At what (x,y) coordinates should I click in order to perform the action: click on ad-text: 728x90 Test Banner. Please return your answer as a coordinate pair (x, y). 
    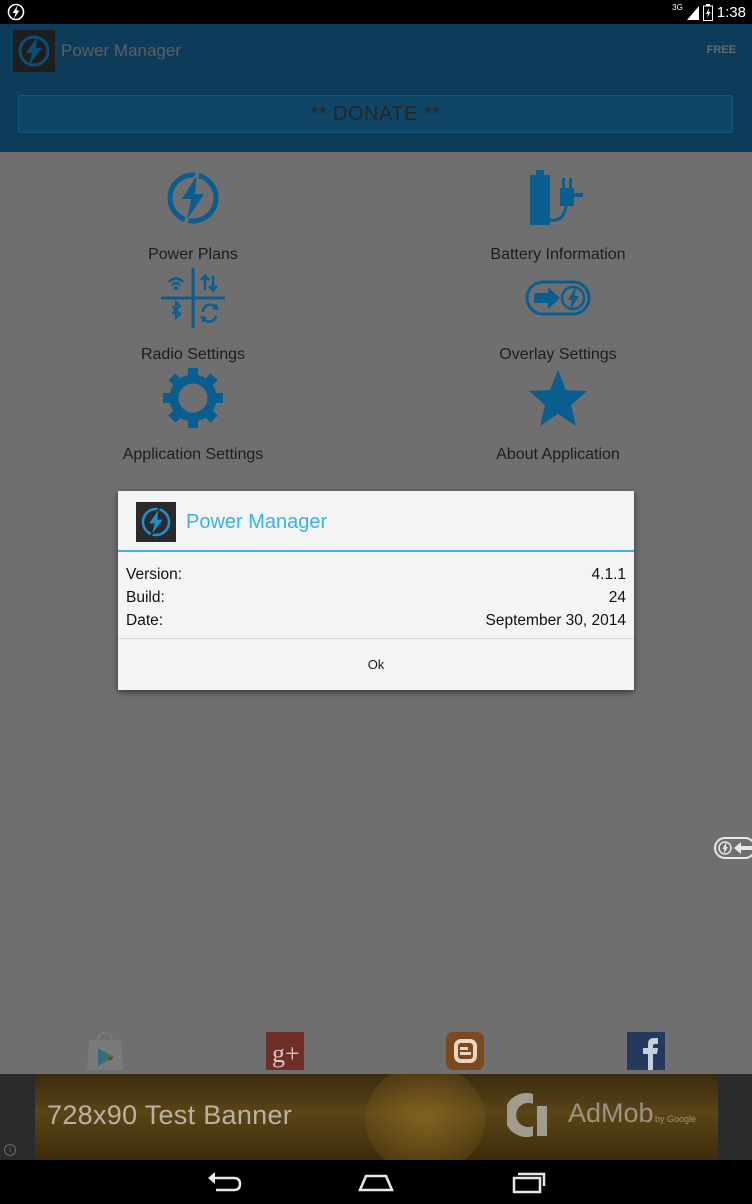
    Looking at the image, I should click on (170, 1115).